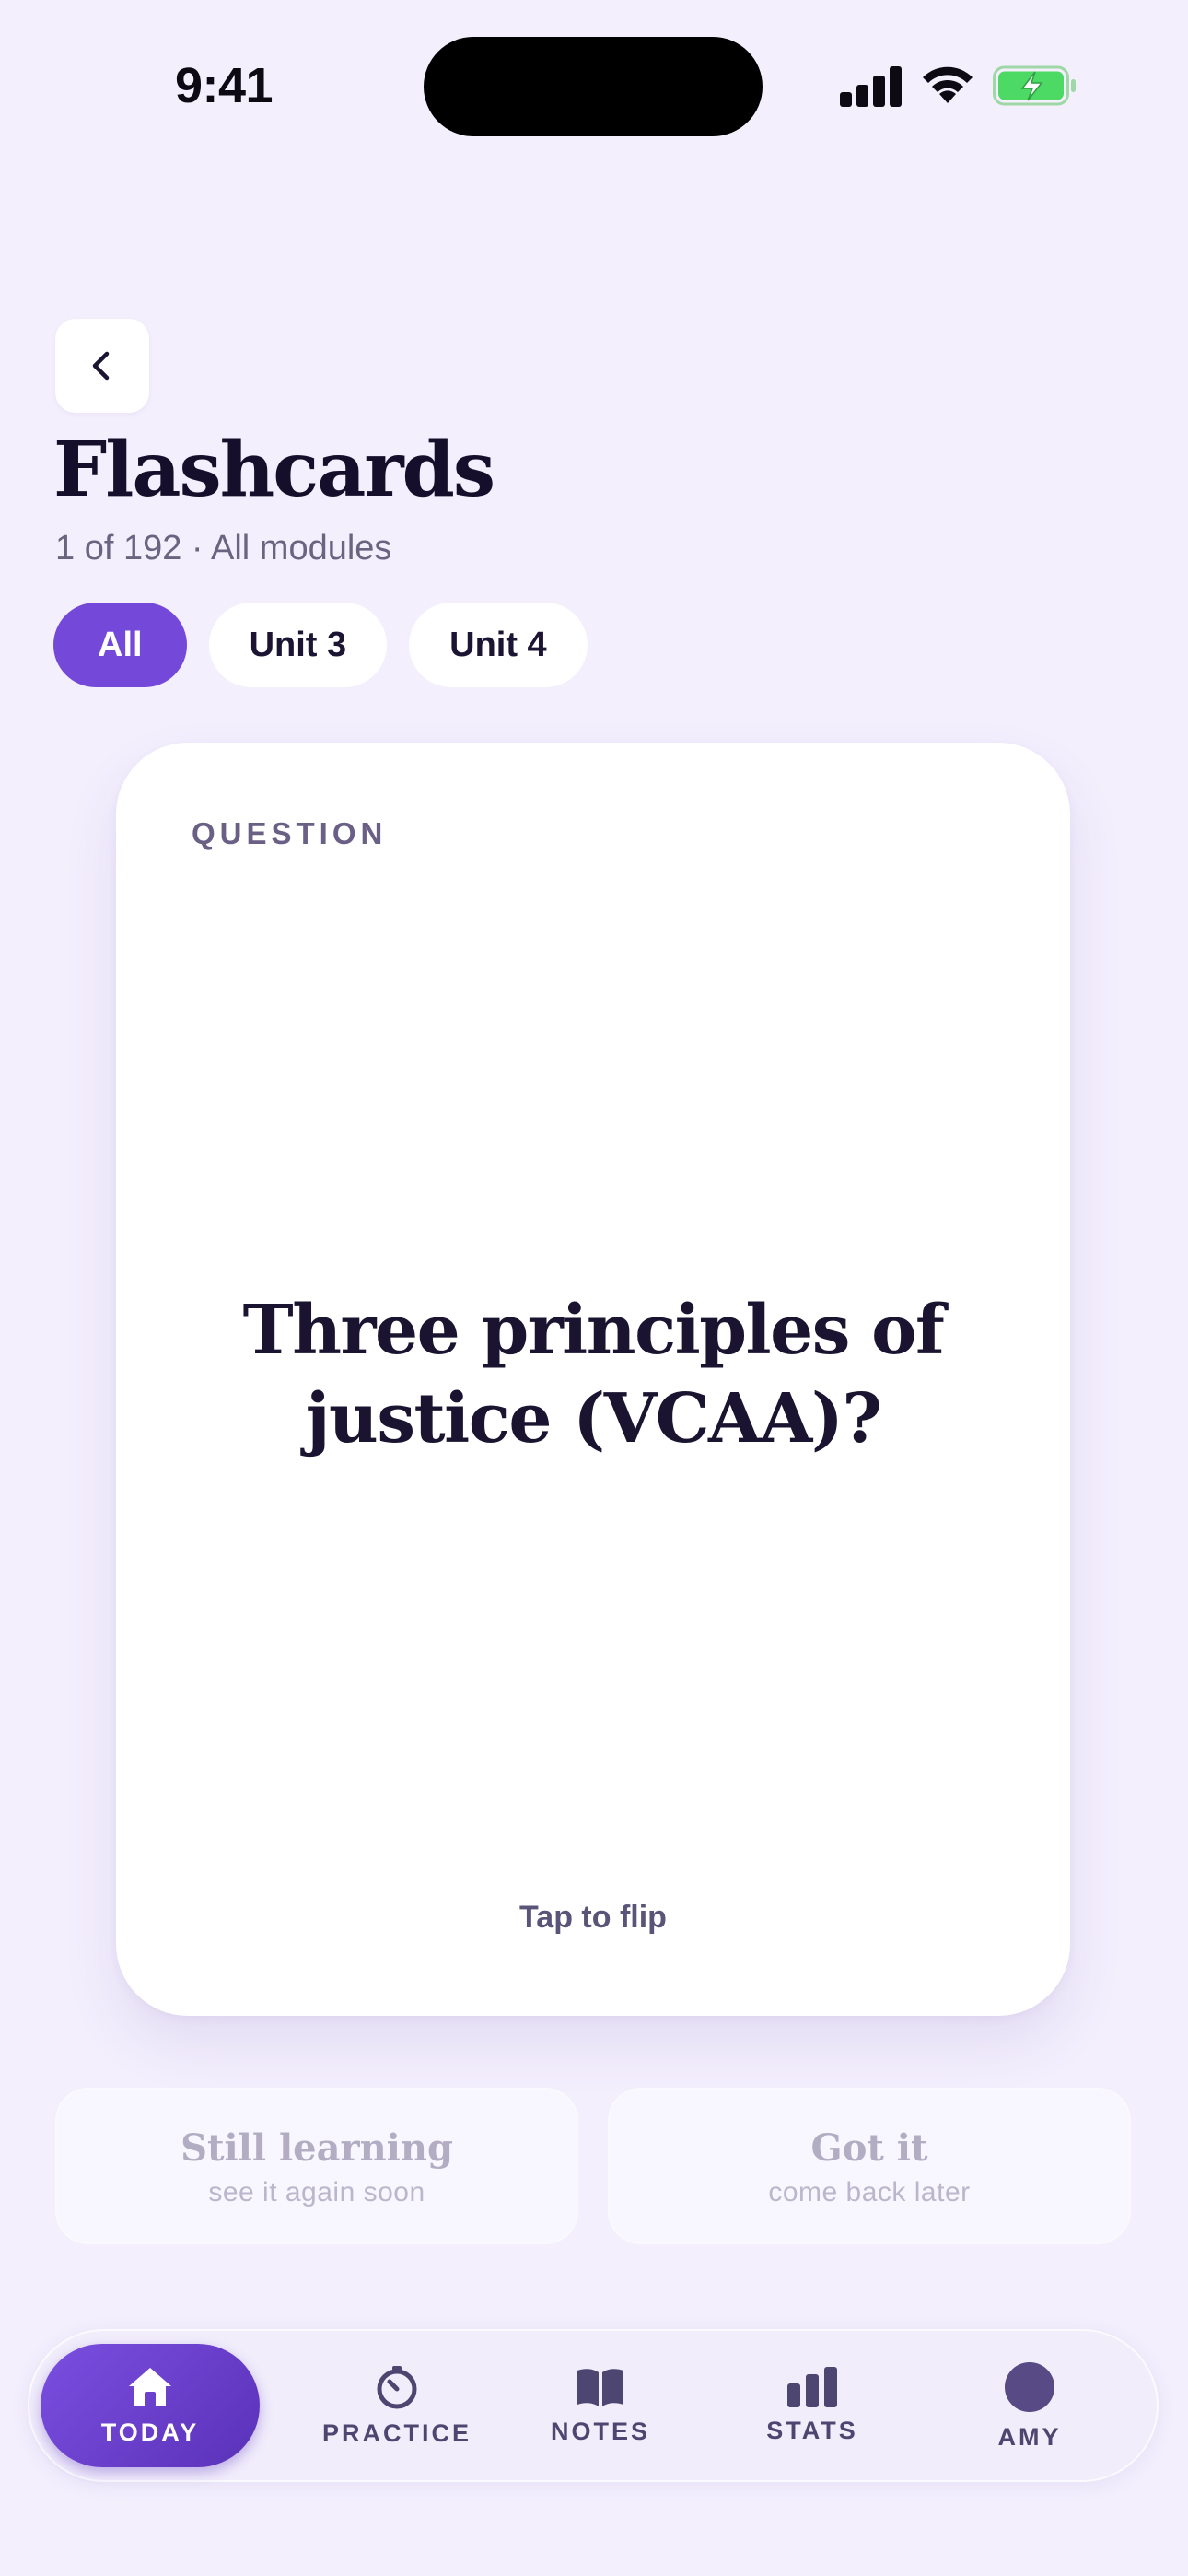 The height and width of the screenshot is (2576, 1188). Describe the element at coordinates (1034, 85) in the screenshot. I see `battery-charging-icon` at that location.